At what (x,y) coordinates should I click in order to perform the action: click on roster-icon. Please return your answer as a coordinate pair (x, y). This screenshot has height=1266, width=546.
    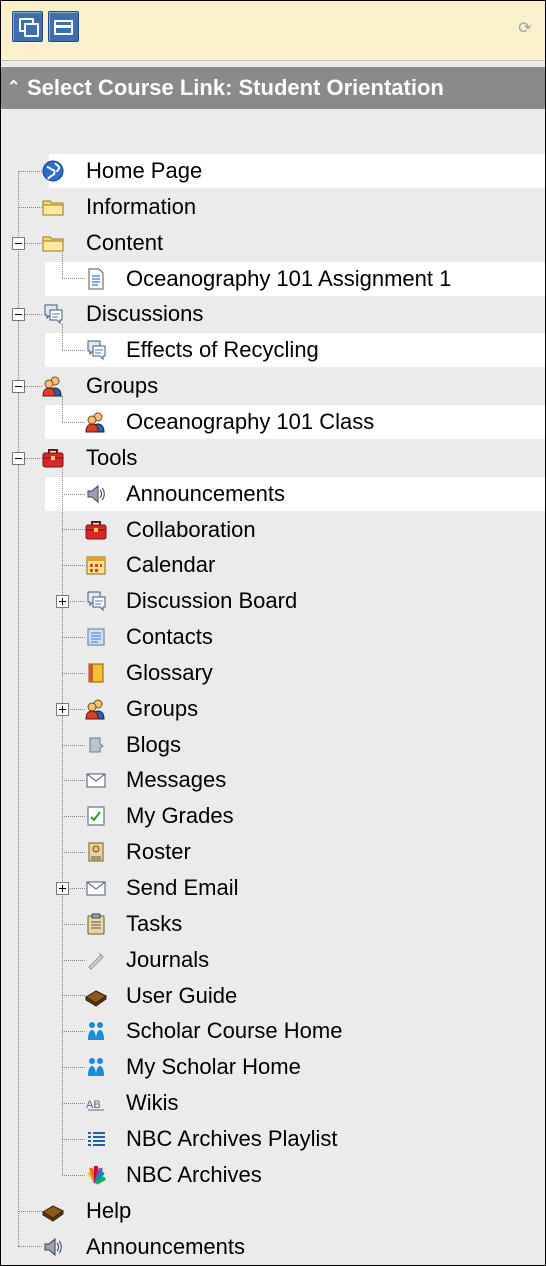
    Looking at the image, I should click on (96, 852).